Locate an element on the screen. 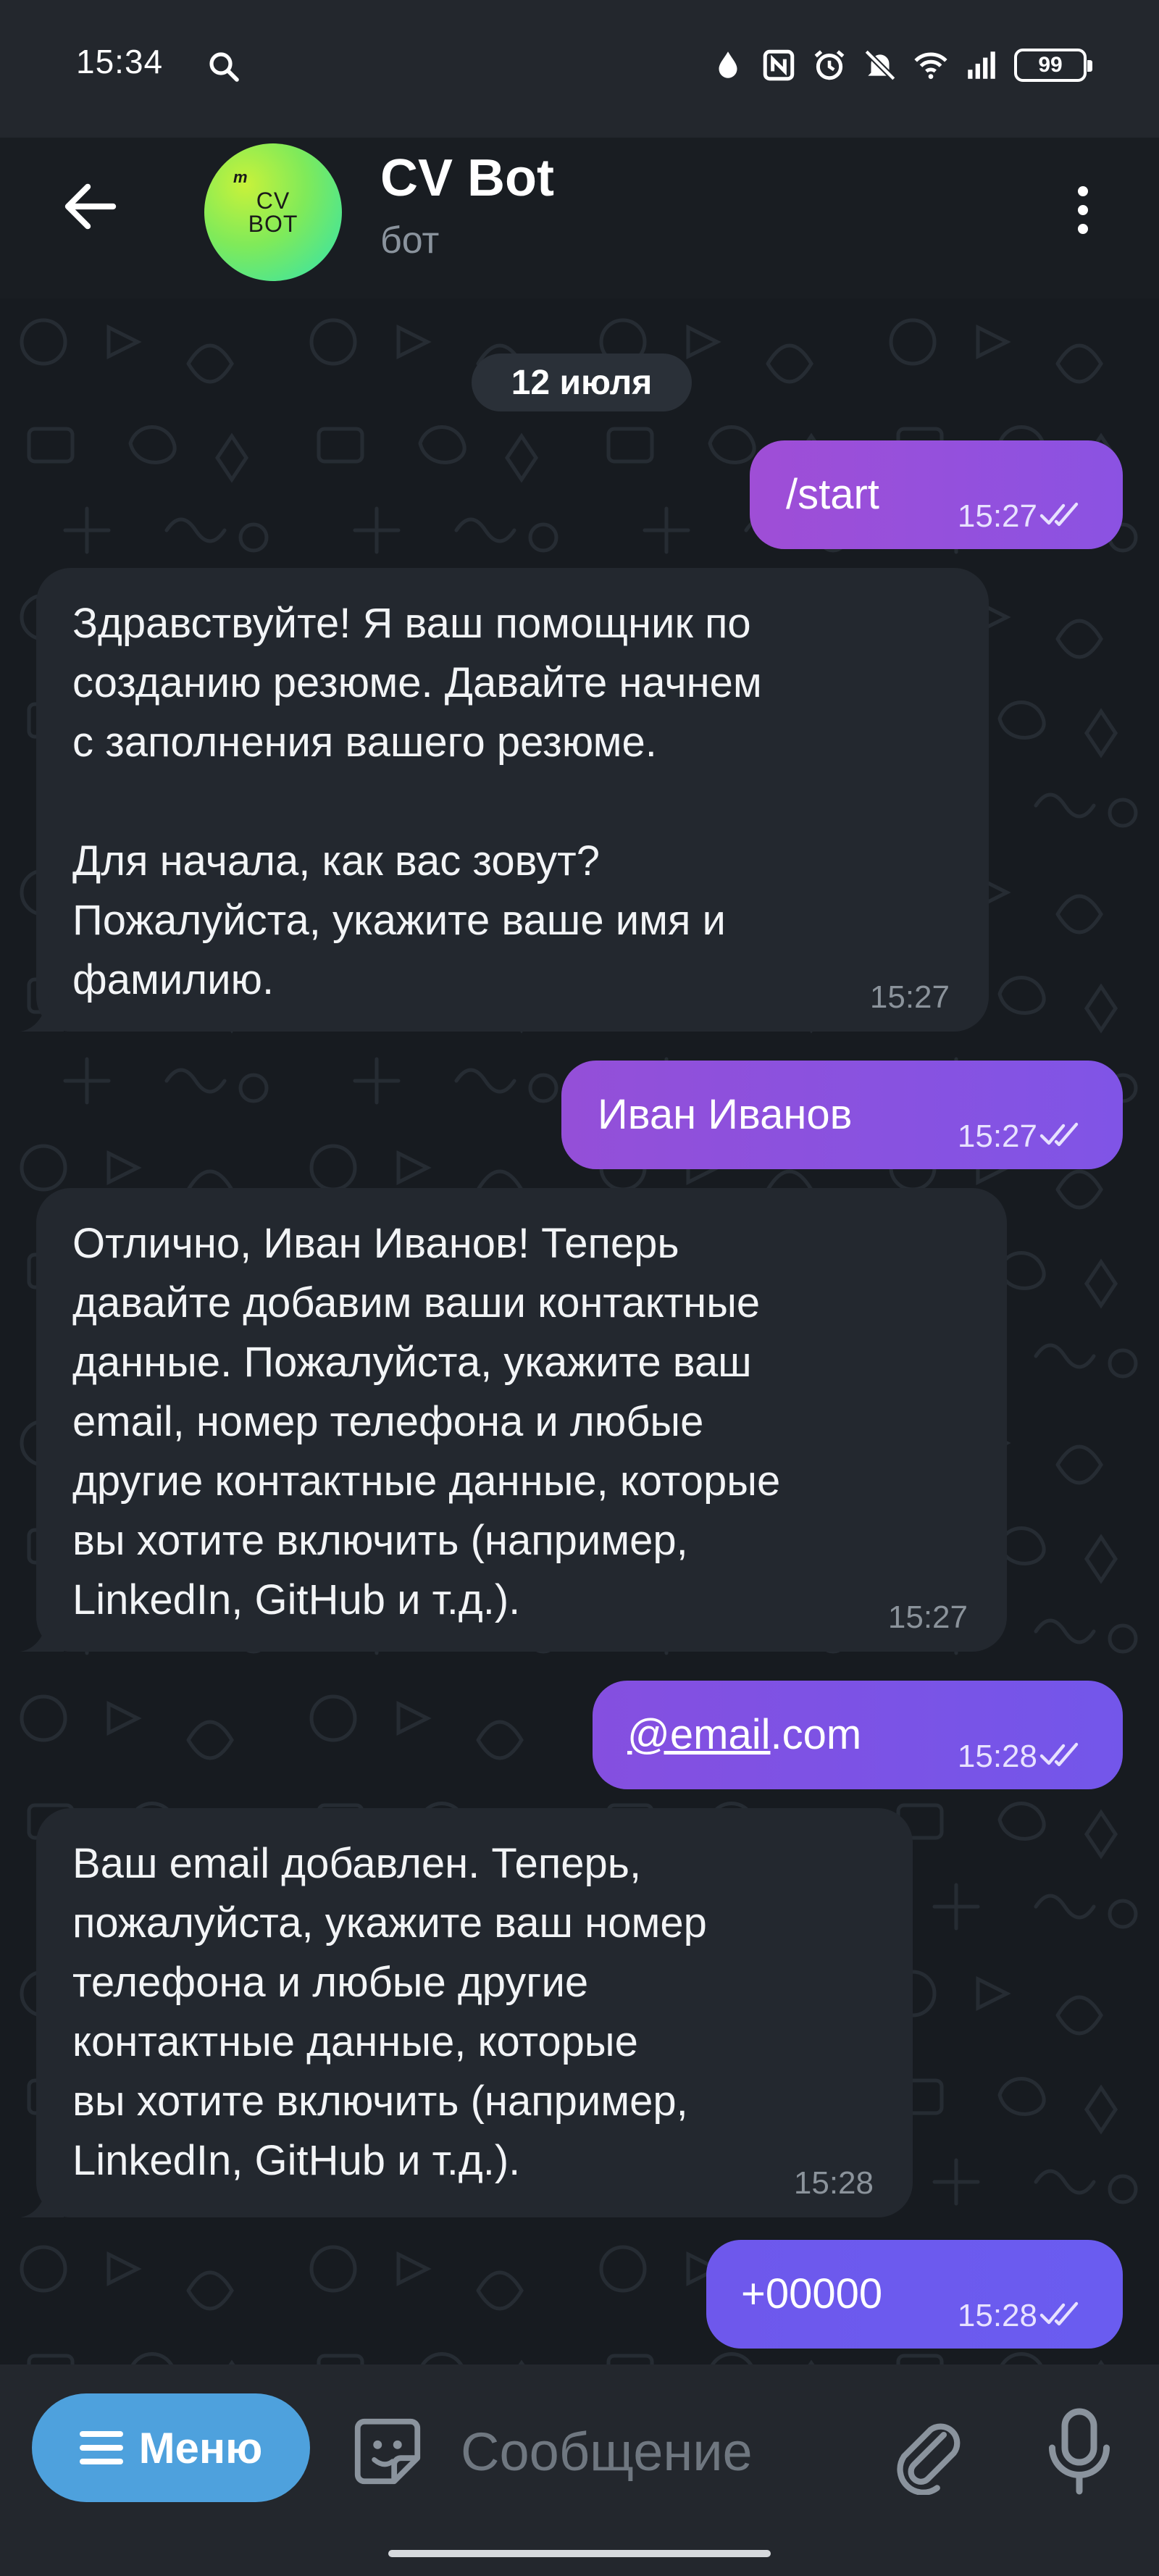 Image resolution: width=1159 pixels, height=2576 pixels. alarm-icon is located at coordinates (830, 65).